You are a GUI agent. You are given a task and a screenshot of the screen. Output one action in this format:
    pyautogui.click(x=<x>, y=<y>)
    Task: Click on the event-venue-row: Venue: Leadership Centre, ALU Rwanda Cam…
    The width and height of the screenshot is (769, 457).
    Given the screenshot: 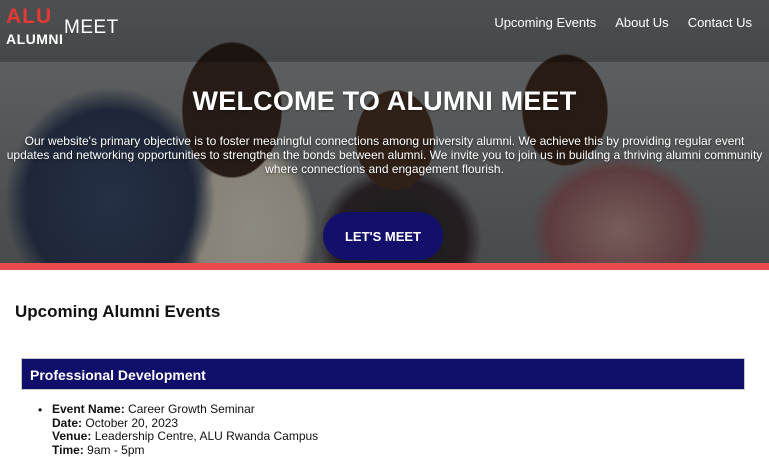 What is the action you would take?
    pyautogui.click(x=185, y=437)
    